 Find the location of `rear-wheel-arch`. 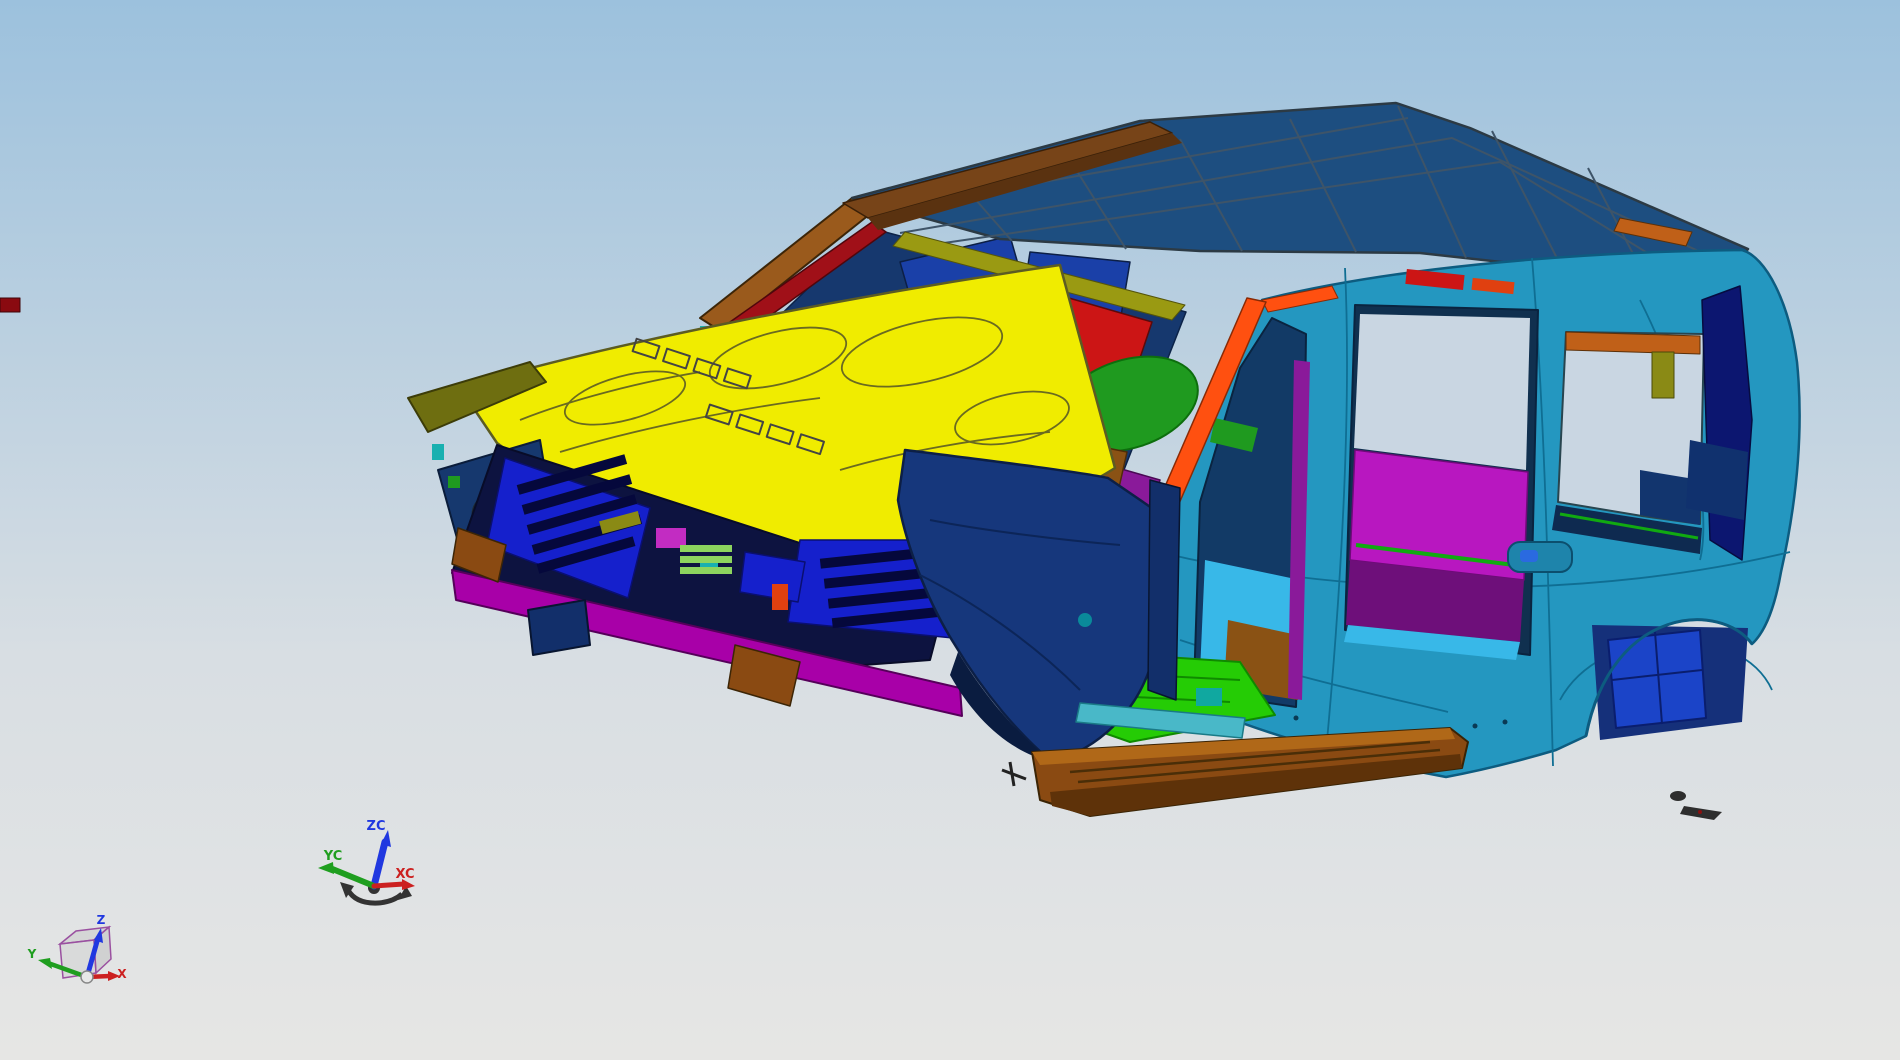

rear-wheel-arch is located at coordinates (1669, 679).